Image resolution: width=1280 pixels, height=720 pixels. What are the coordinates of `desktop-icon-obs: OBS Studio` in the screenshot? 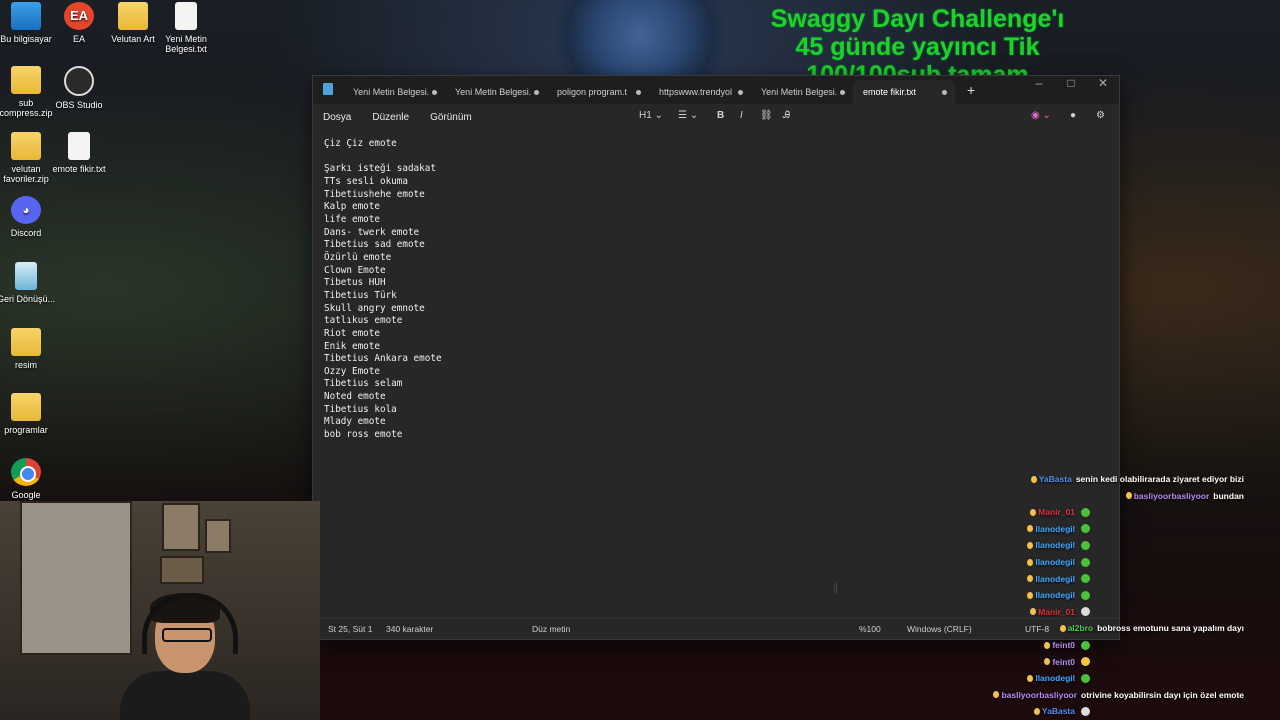 It's located at (79, 88).